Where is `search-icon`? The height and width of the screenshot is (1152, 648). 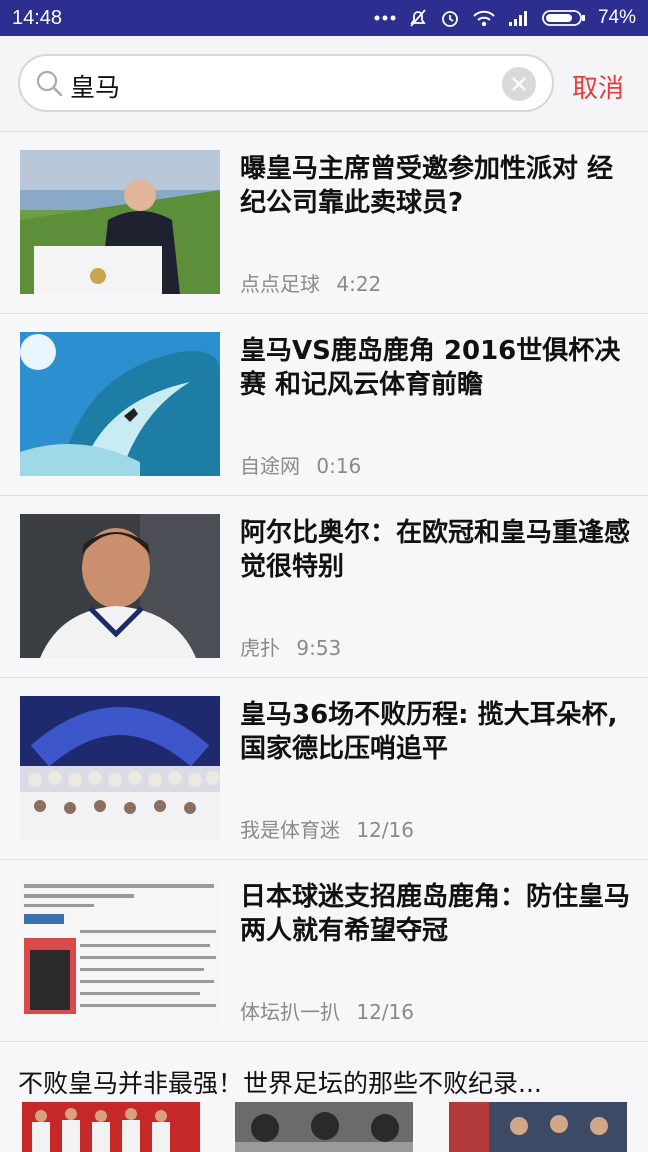 search-icon is located at coordinates (49, 85).